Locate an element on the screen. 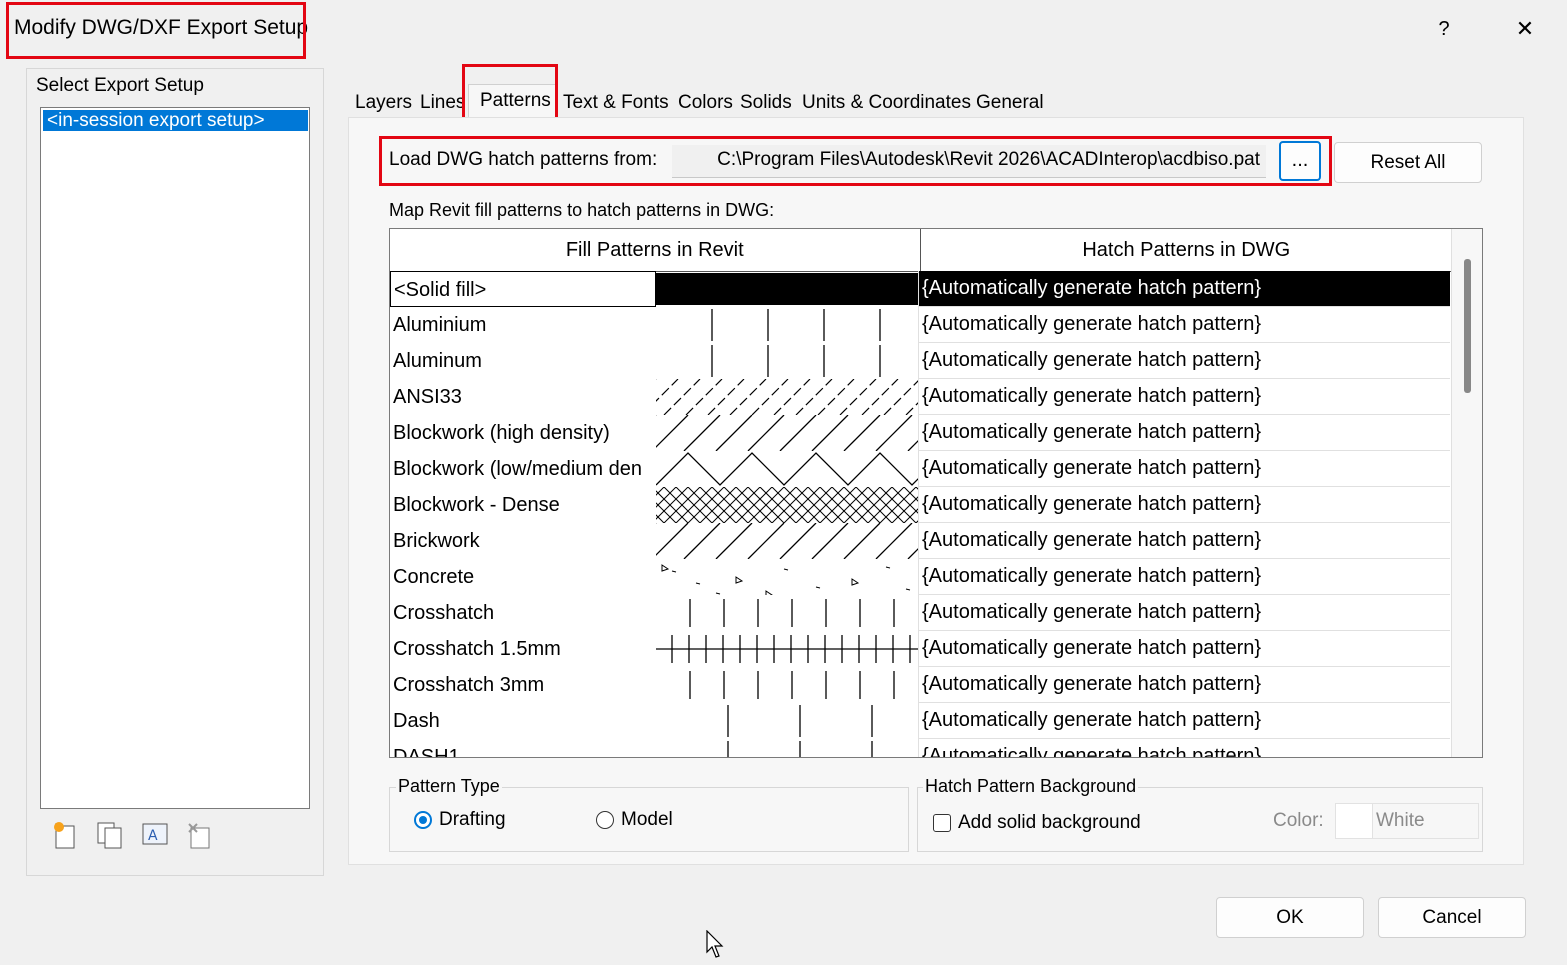 The width and height of the screenshot is (1567, 965). pattern-type-title: Pattern Type is located at coordinates (449, 786).